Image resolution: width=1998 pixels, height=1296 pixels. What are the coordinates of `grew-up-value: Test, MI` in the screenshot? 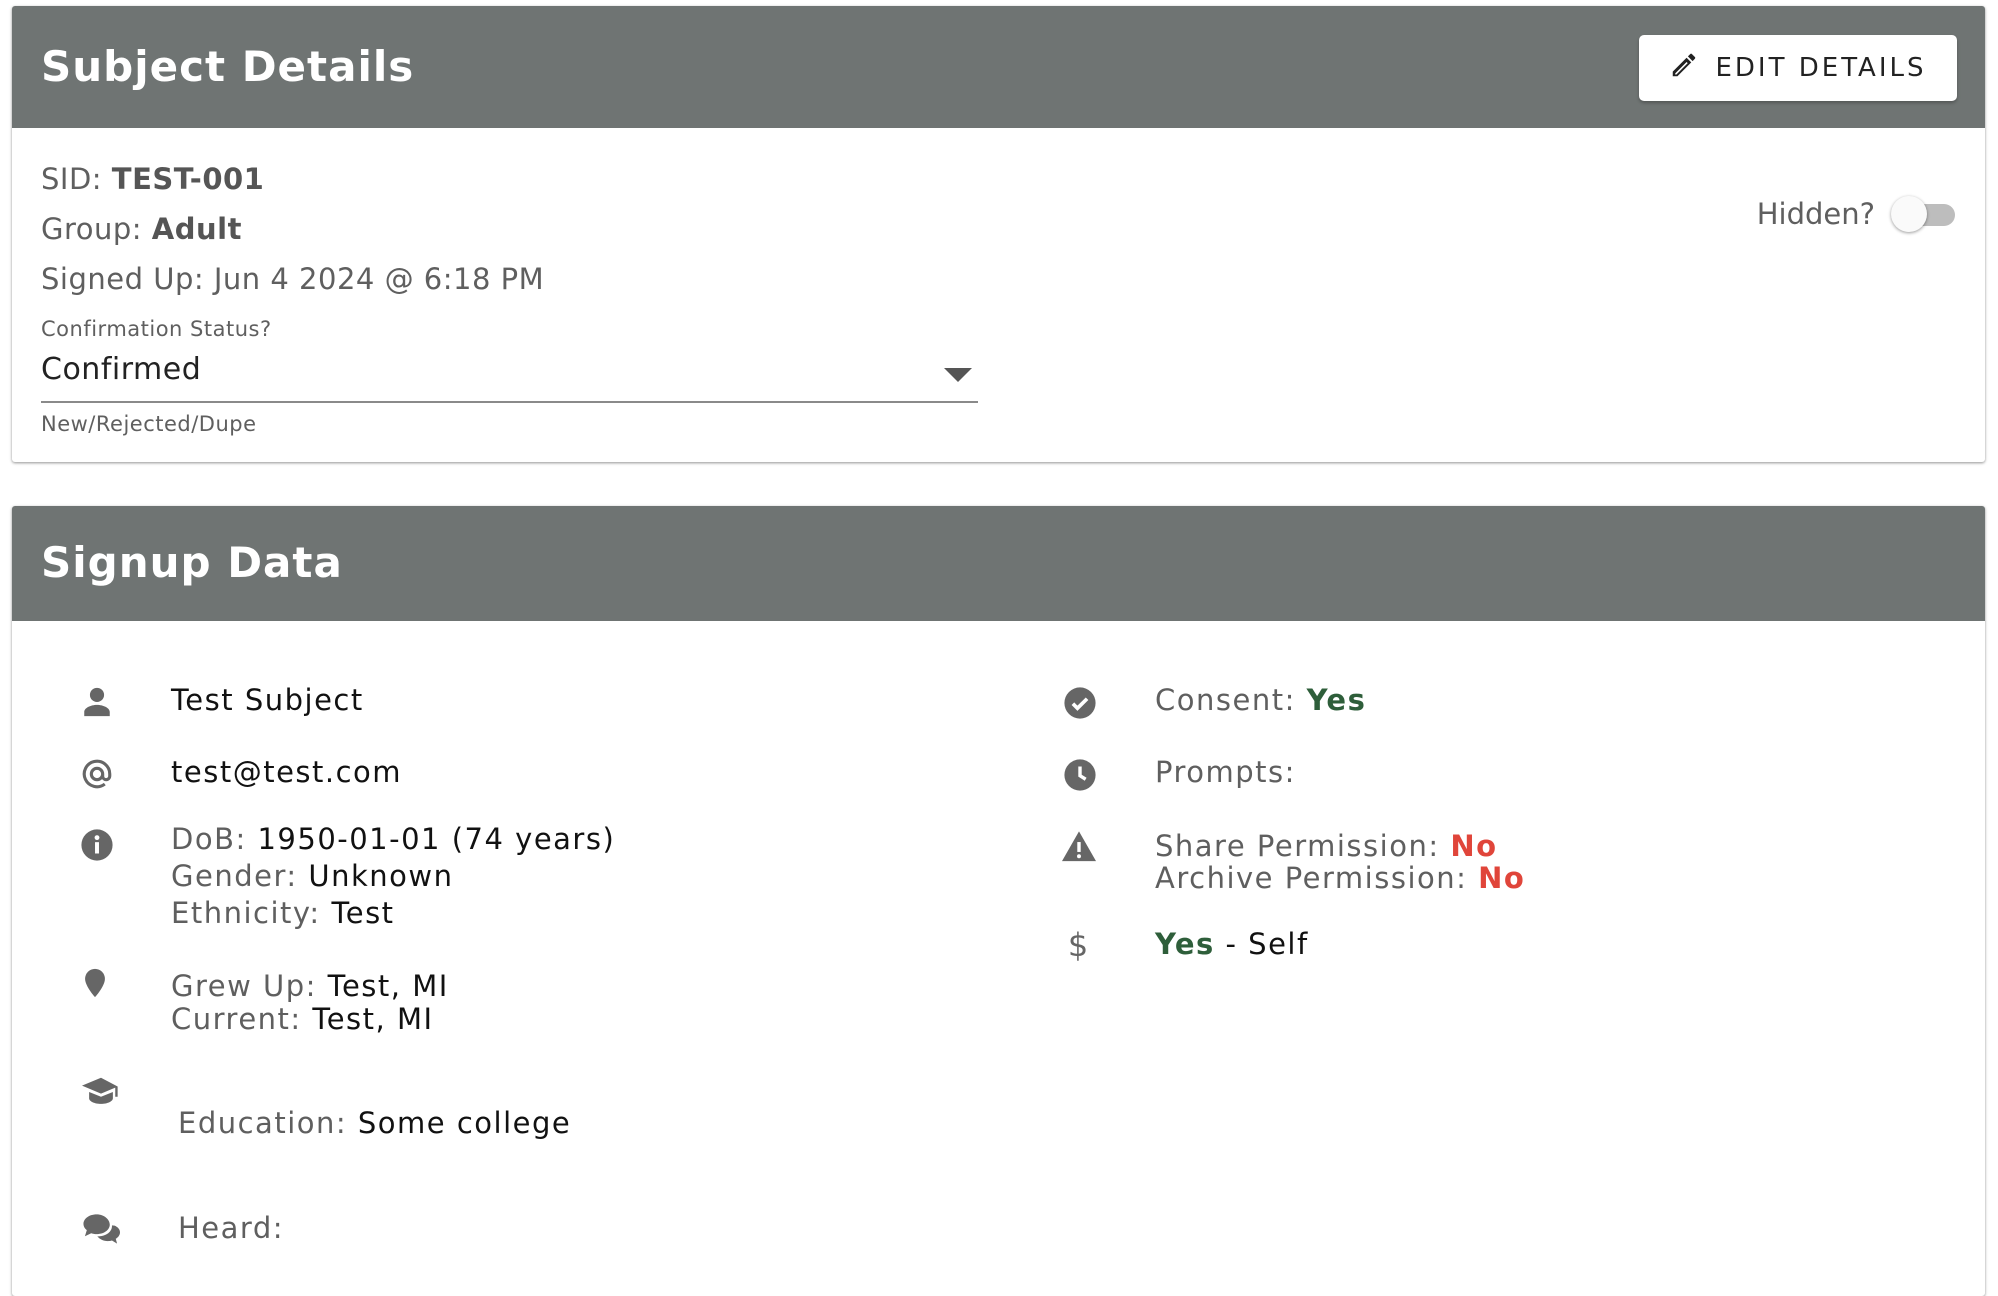 It's located at (388, 986).